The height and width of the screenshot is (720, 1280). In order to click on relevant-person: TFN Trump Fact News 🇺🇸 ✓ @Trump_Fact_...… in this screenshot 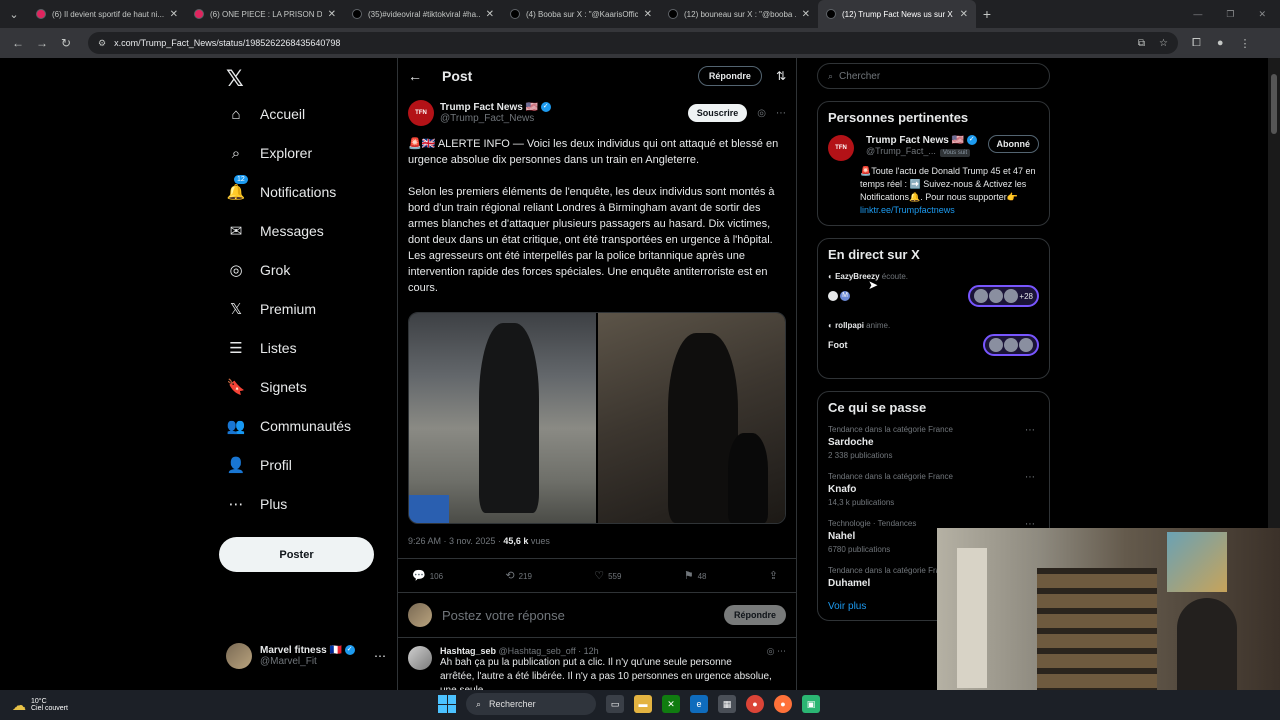, I will do `click(933, 148)`.